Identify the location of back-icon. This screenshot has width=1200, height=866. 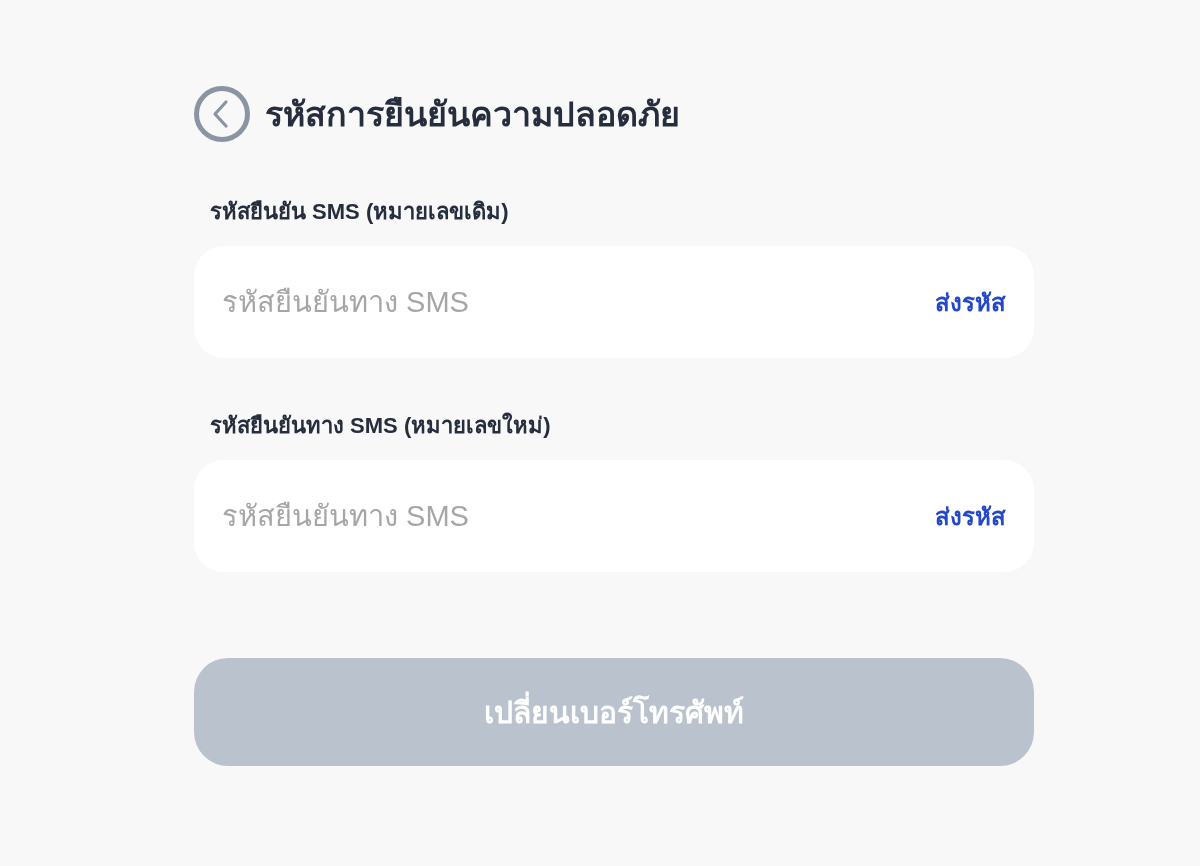
(222, 114).